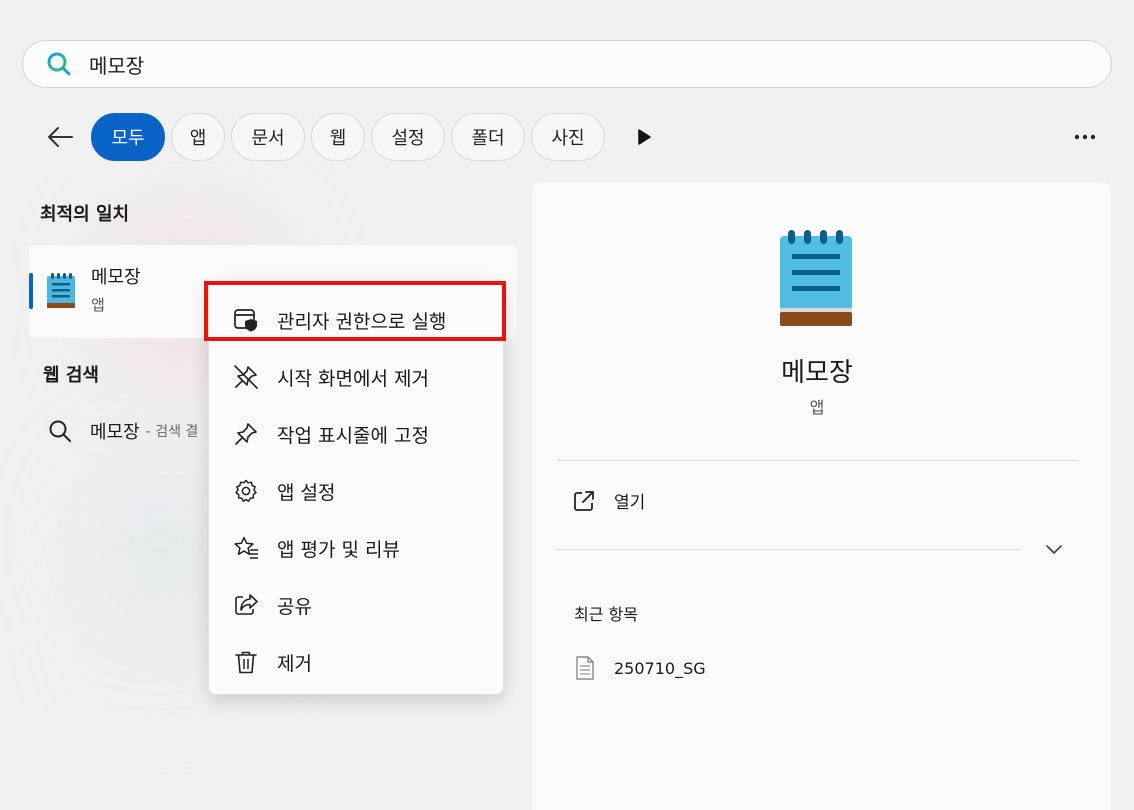 Image resolution: width=1134 pixels, height=810 pixels. Describe the element at coordinates (246, 662) in the screenshot. I see `trash-icon` at that location.